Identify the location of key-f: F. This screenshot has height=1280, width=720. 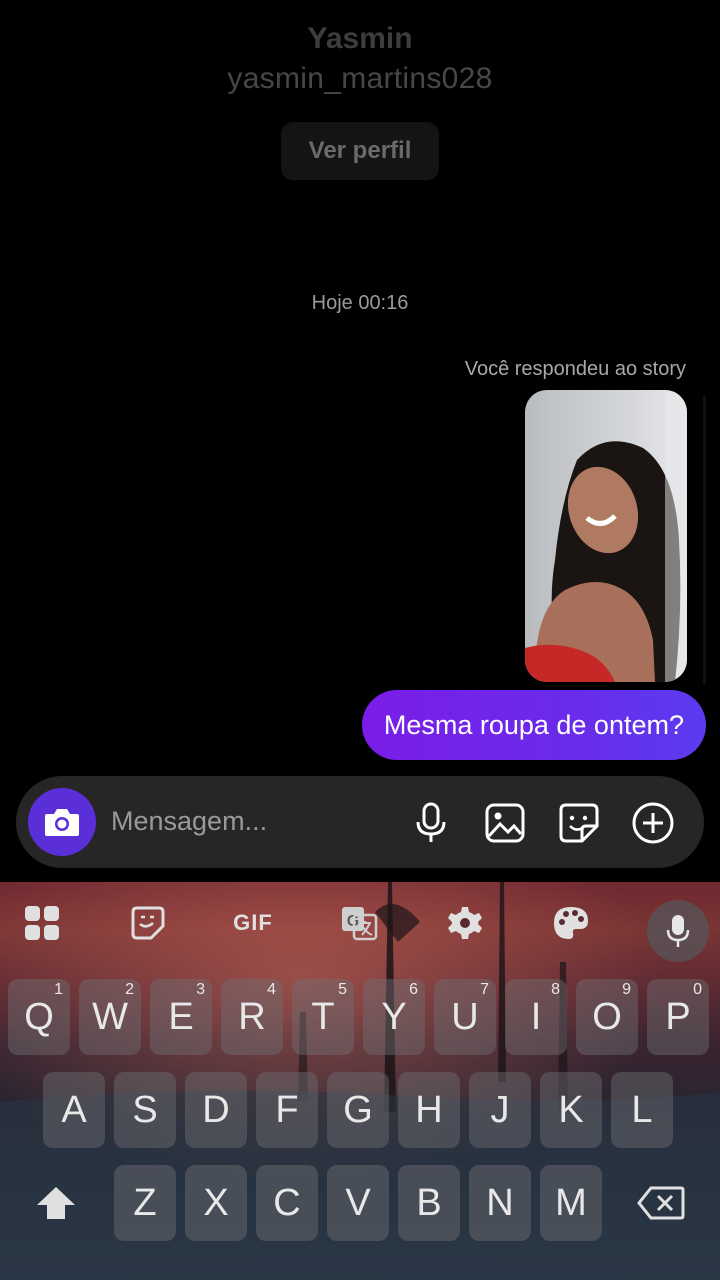
(287, 1110).